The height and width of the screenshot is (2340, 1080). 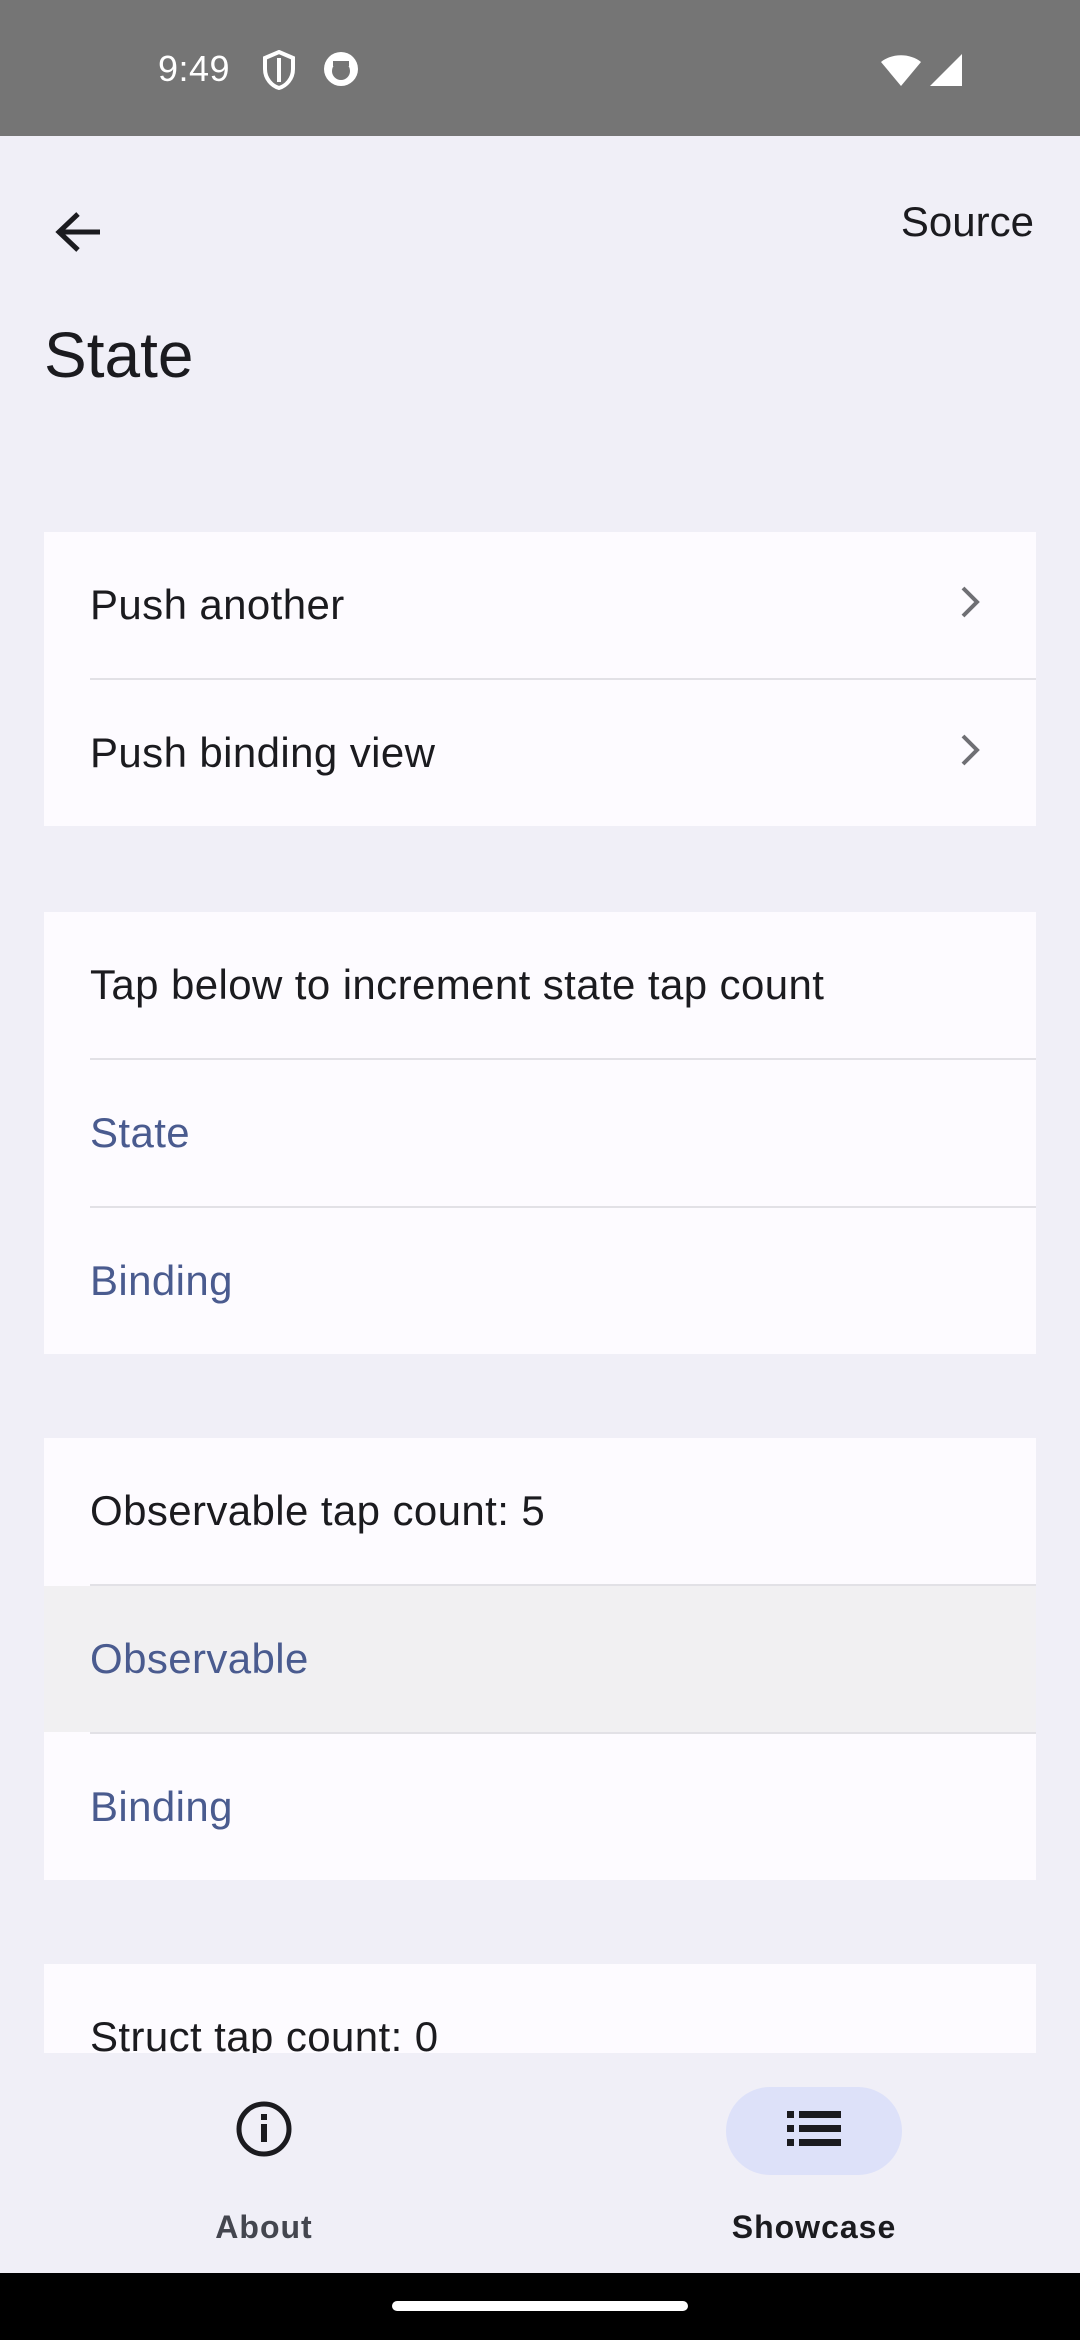 What do you see at coordinates (540, 2163) in the screenshot?
I see `bottom-navigation: About Showcase` at bounding box center [540, 2163].